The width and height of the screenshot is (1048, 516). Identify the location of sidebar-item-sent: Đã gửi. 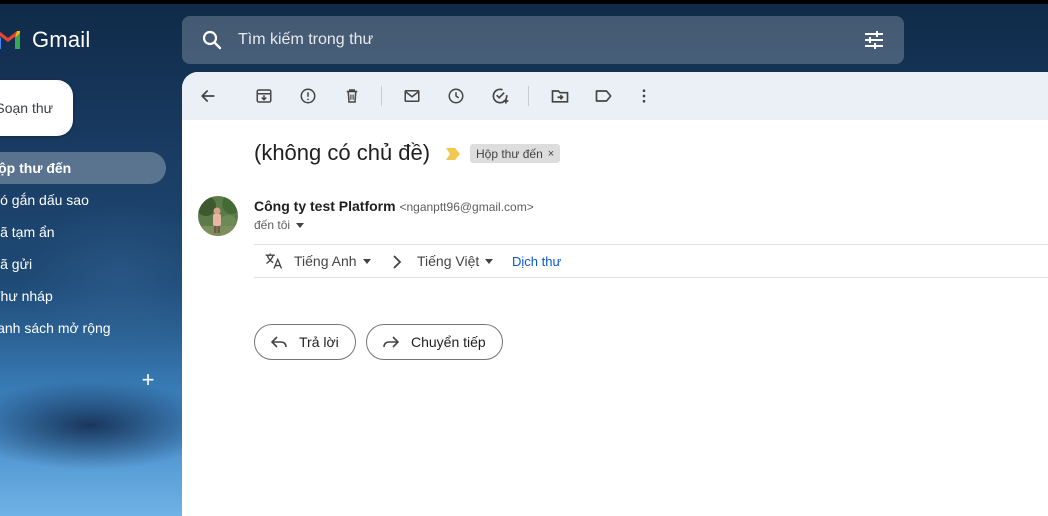
(83, 264).